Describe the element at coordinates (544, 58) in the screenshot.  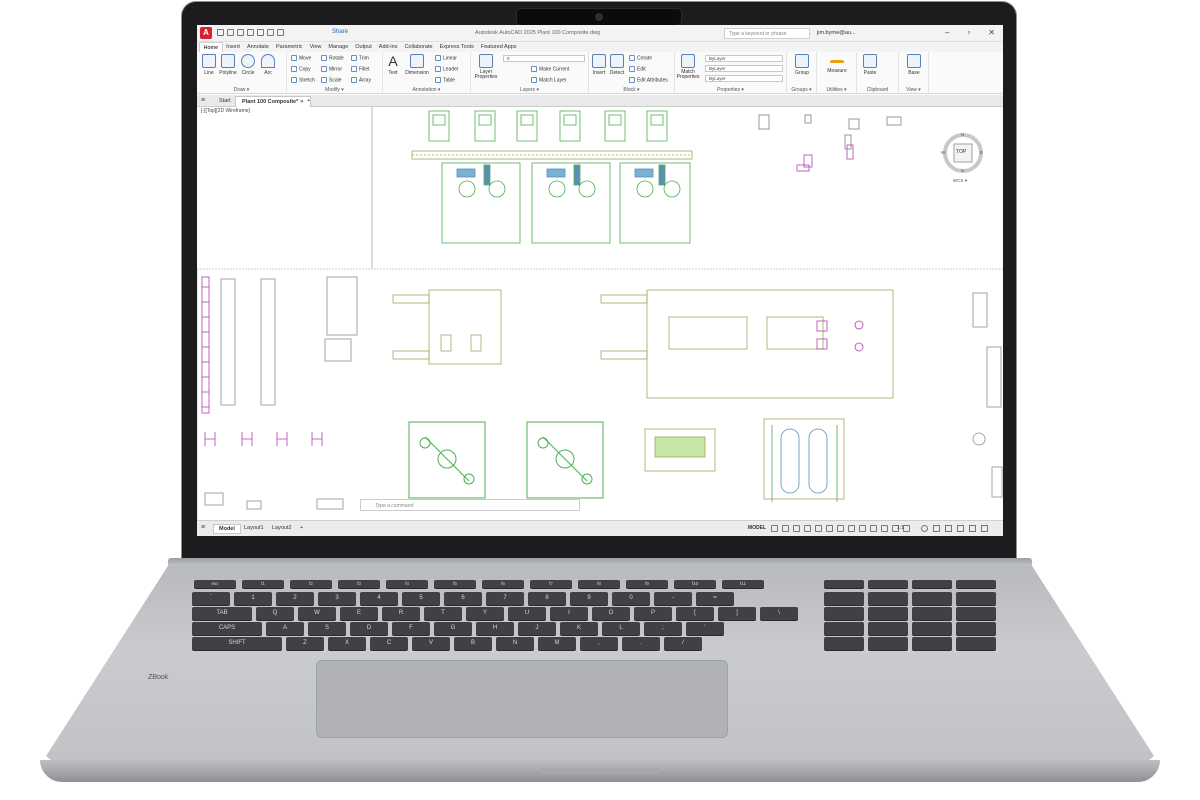
I see `layer-dropdown: 0` at that location.